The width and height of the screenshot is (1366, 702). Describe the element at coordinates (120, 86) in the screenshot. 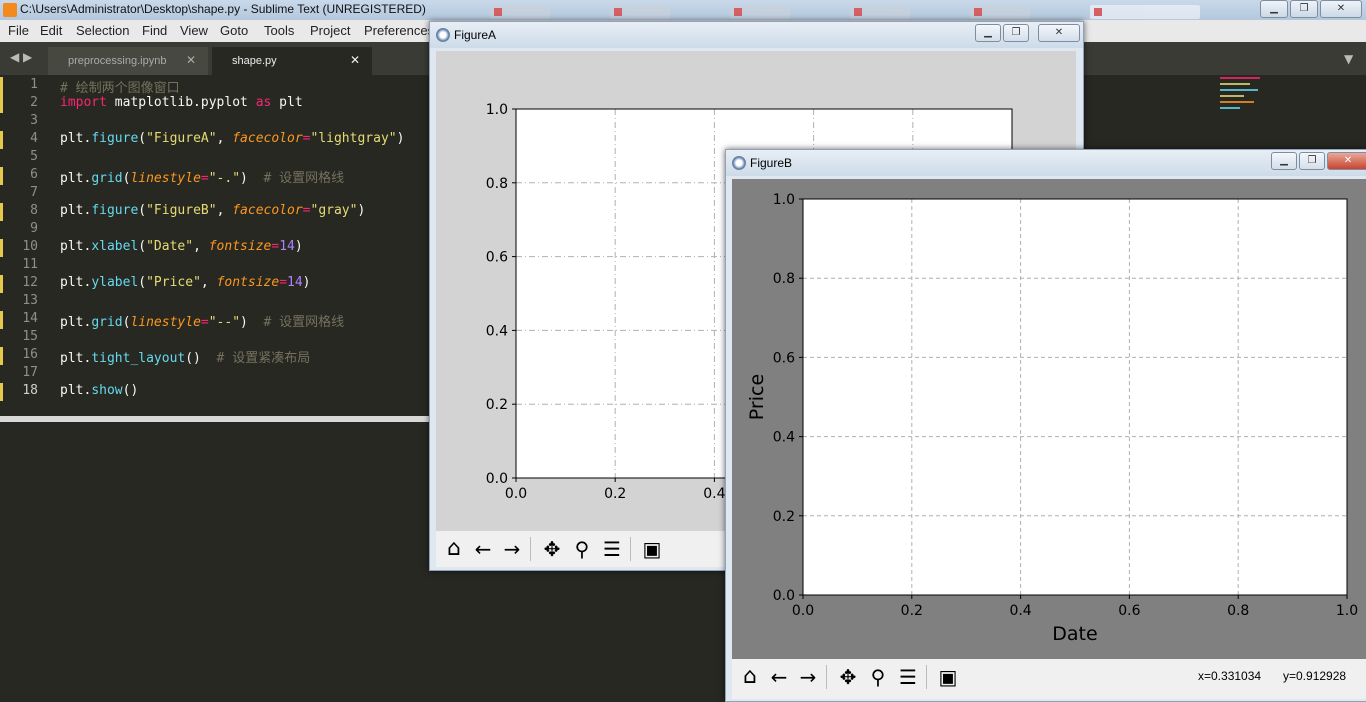

I see `code-line: # 绘制两个图像窗口` at that location.